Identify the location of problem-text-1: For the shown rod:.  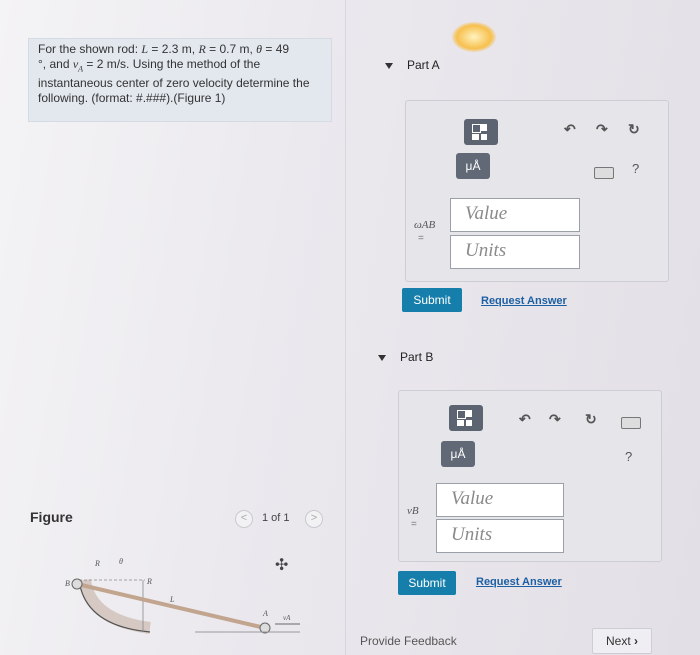
(90, 49).